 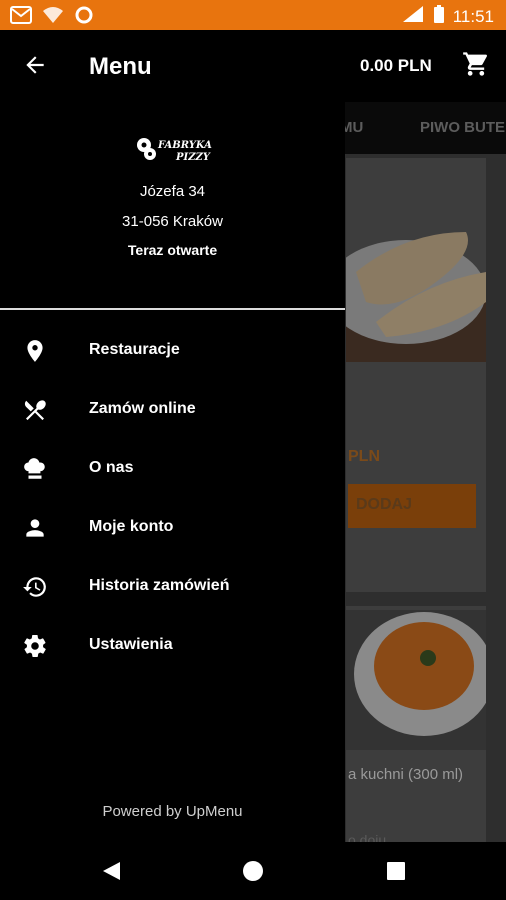 I want to click on svg-text: FABRYKA, so click(x=184, y=145).